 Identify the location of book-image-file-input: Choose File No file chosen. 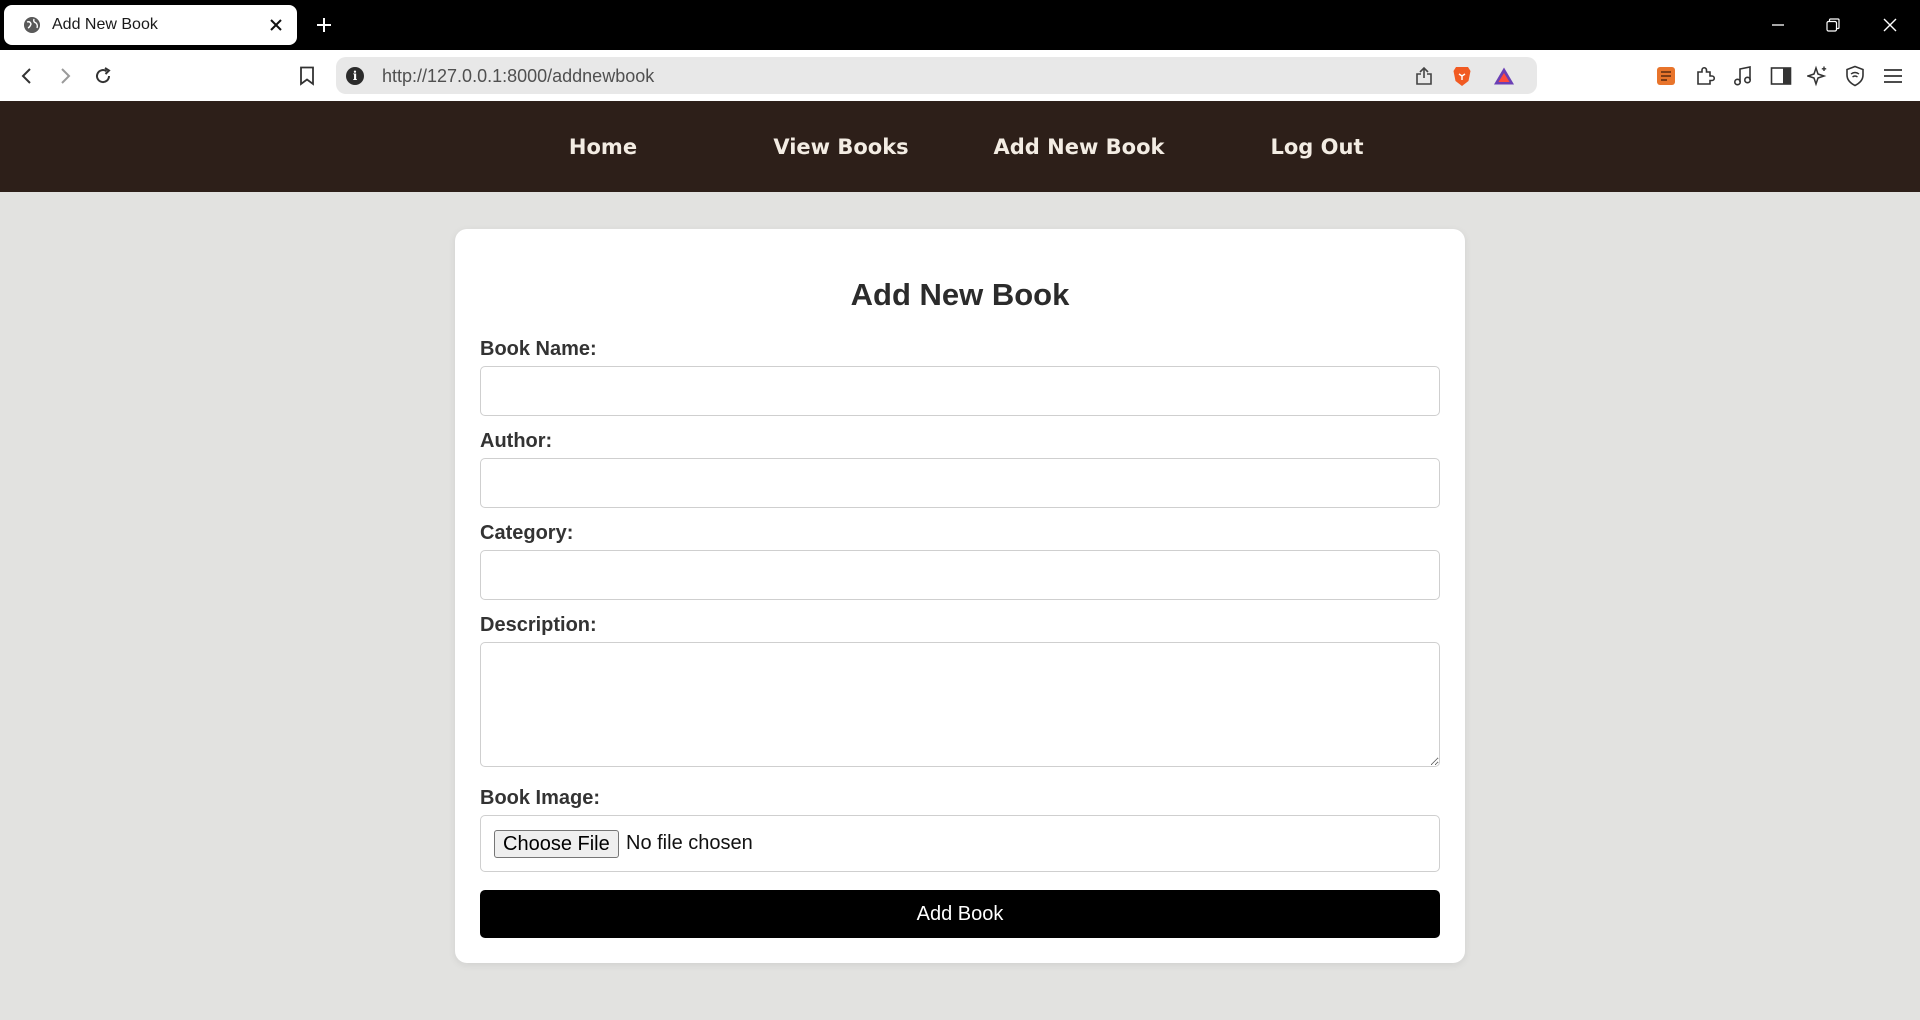
(960, 843).